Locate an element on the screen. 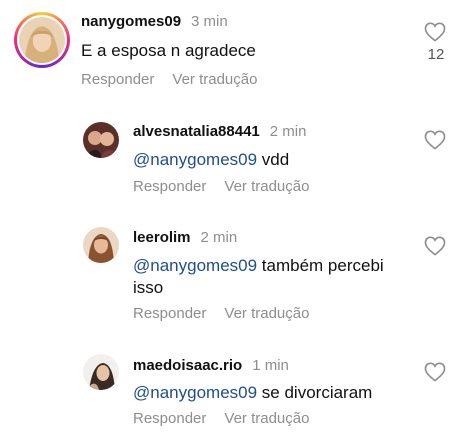  comment-text-container: @nanygomes09 vdd is located at coordinates (211, 160).